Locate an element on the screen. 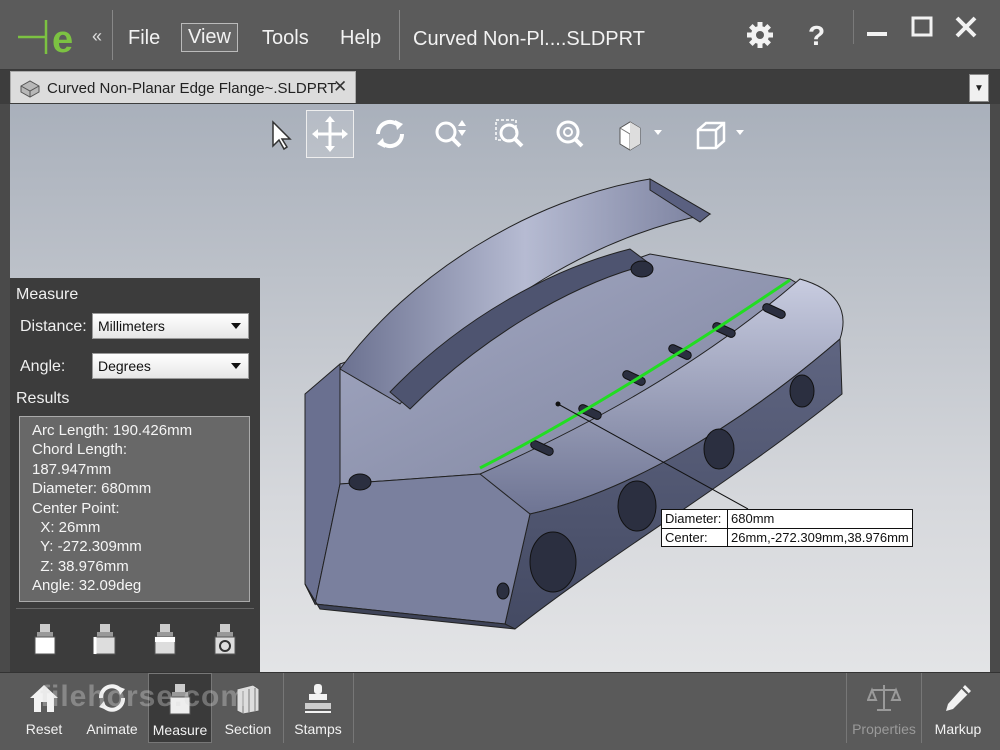 The height and width of the screenshot is (750, 1000). view-orientation-icon is located at coordinates (721, 134).